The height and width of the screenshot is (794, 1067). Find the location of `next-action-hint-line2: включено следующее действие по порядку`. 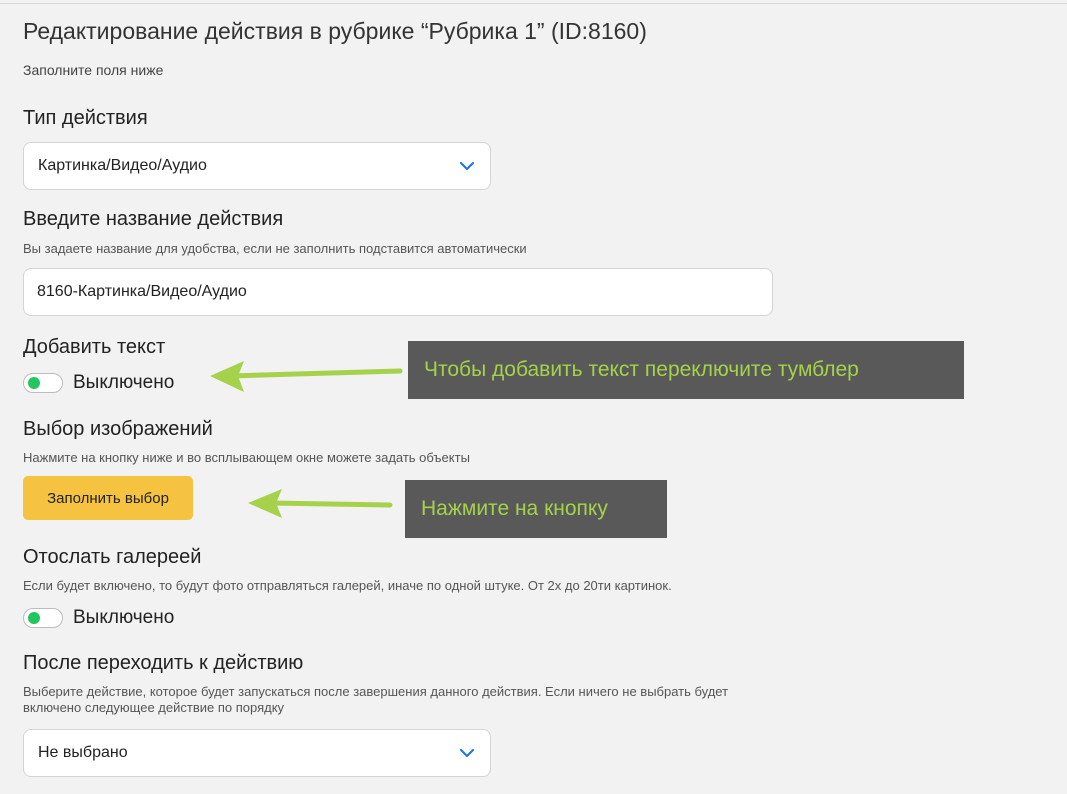

next-action-hint-line2: включено следующее действие по порядку is located at coordinates (154, 707).